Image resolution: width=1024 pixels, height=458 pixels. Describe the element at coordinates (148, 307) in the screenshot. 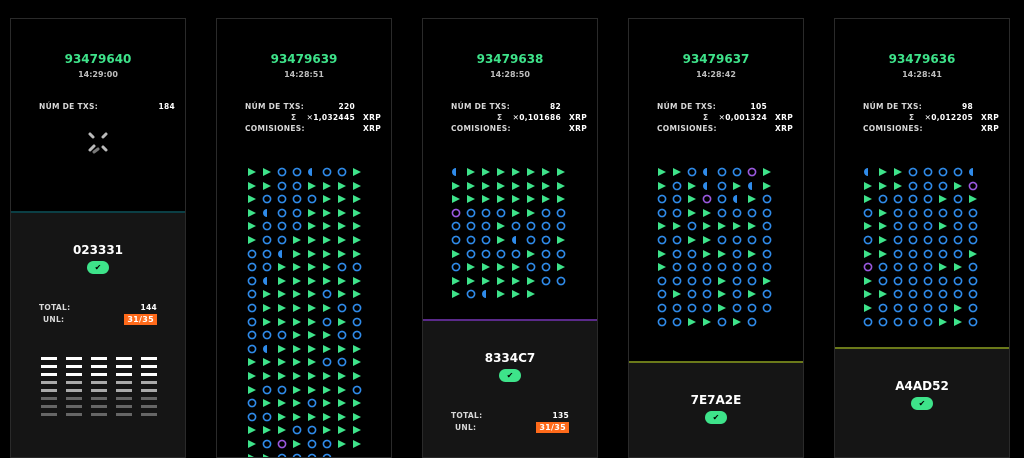

I see `total-value: 144` at that location.